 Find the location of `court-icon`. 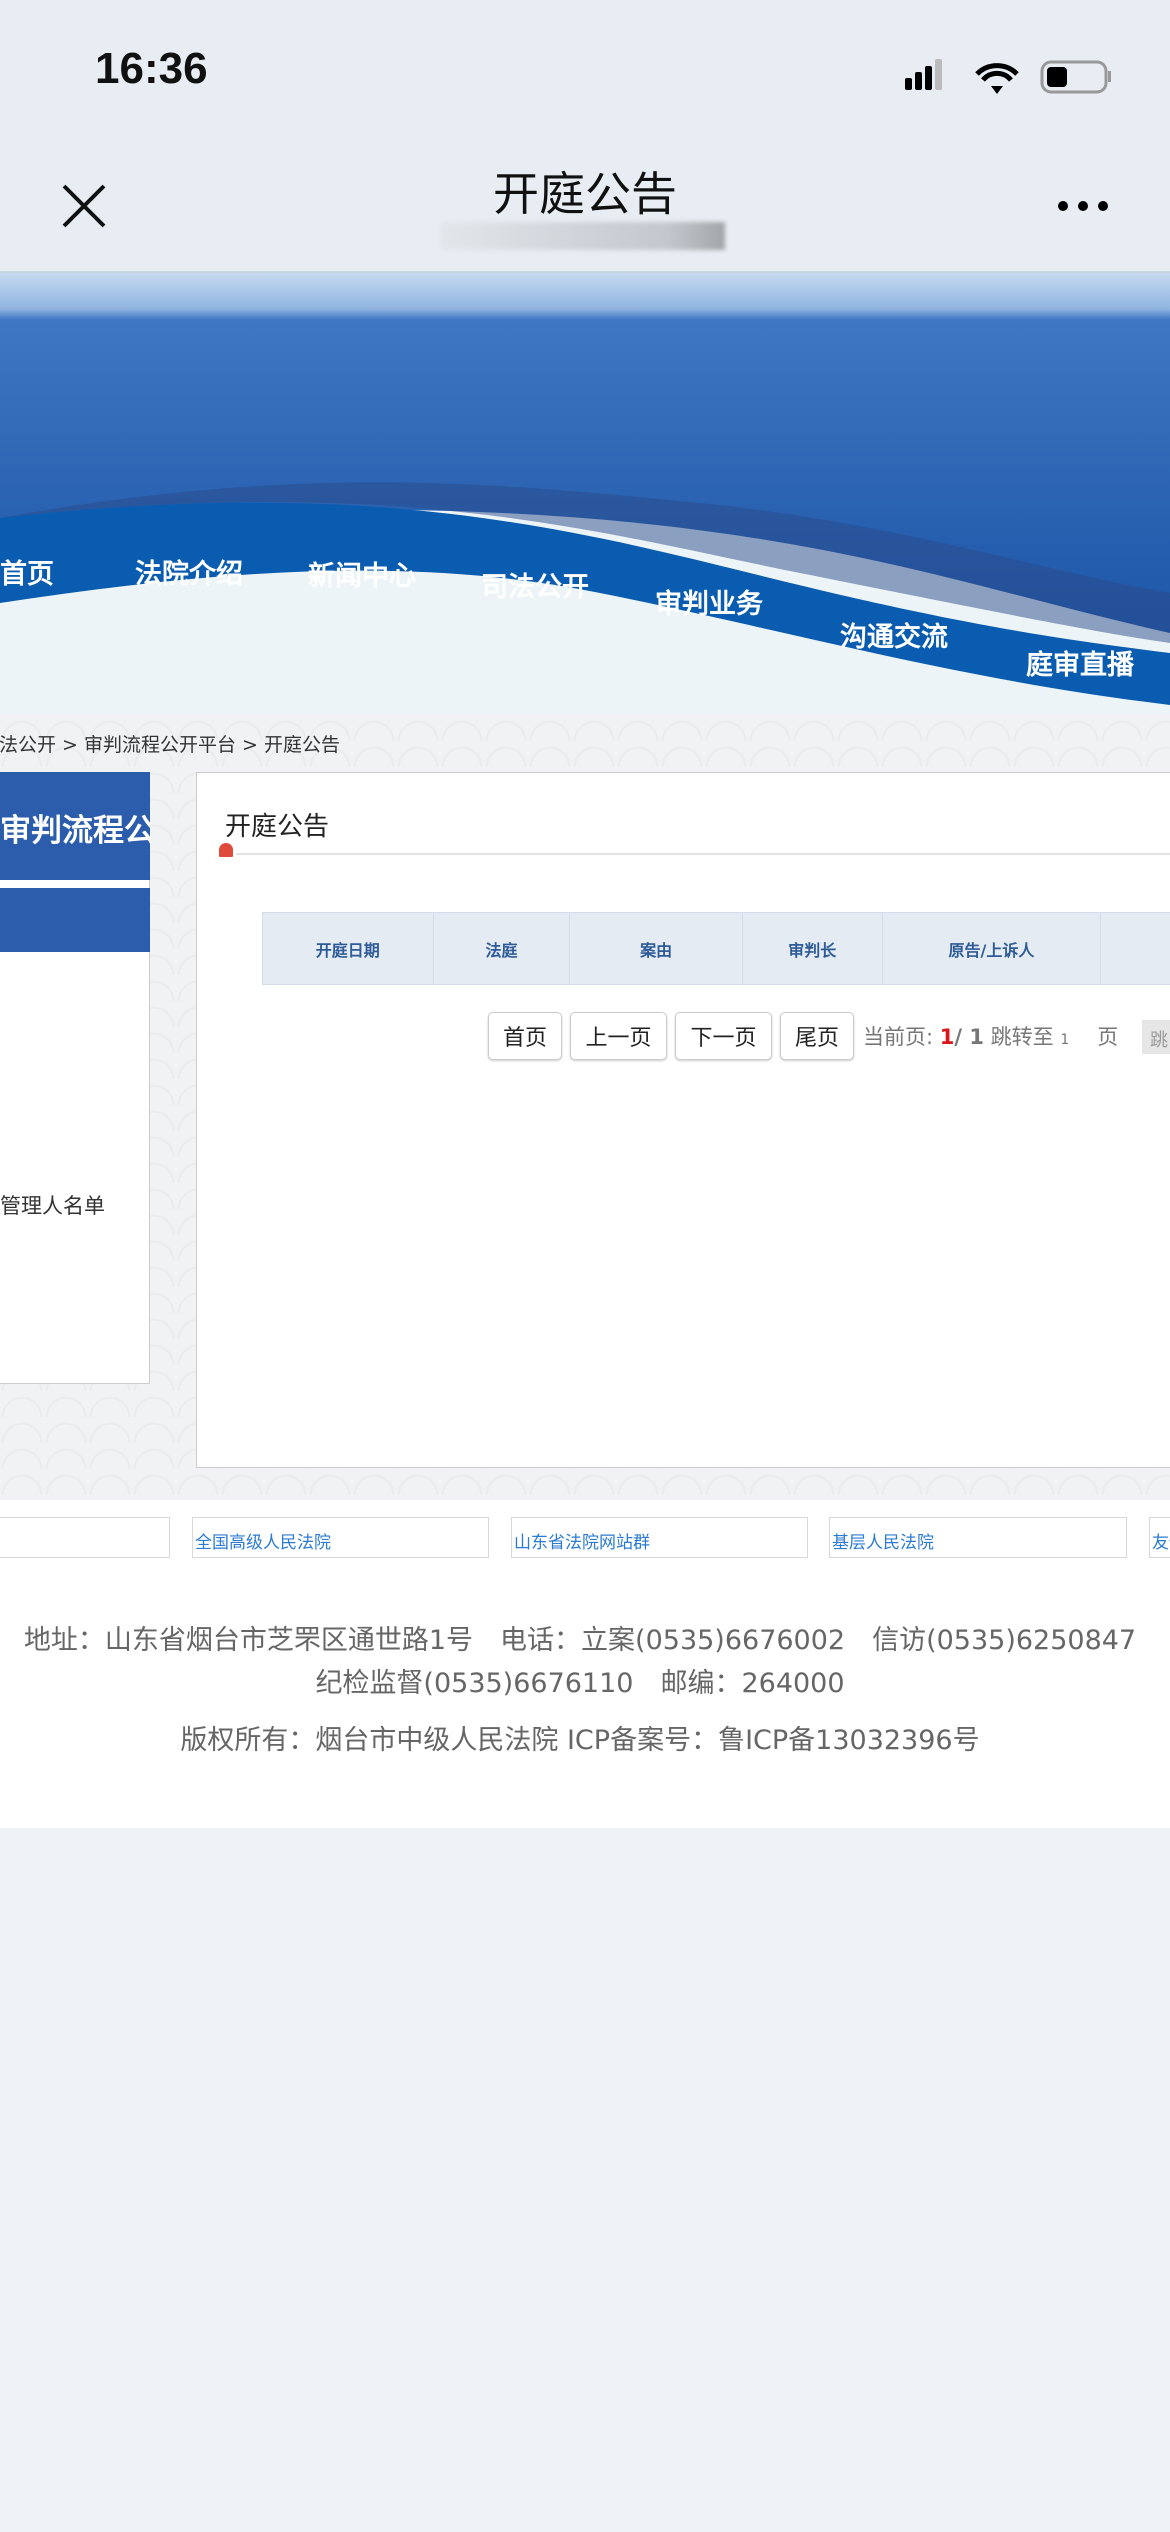

court-icon is located at coordinates (226, 850).